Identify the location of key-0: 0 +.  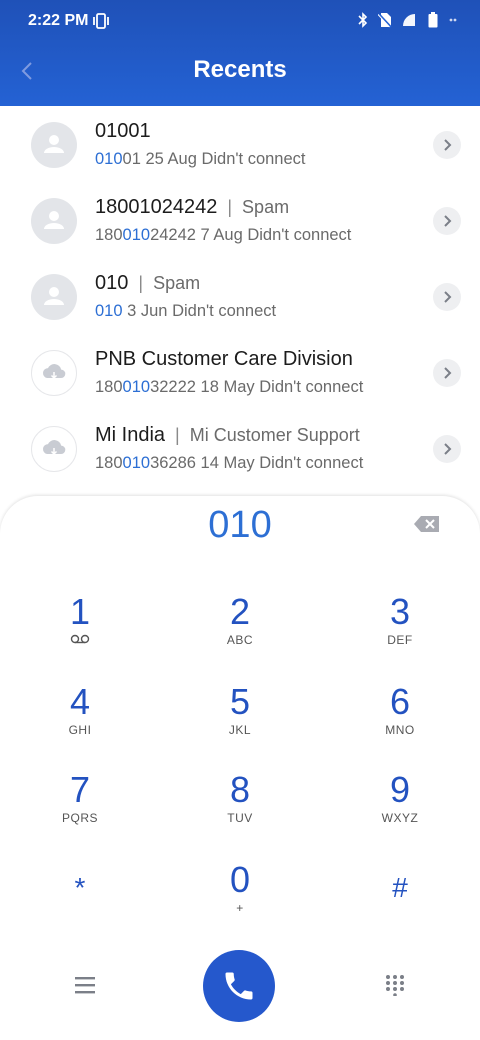
(240, 900).